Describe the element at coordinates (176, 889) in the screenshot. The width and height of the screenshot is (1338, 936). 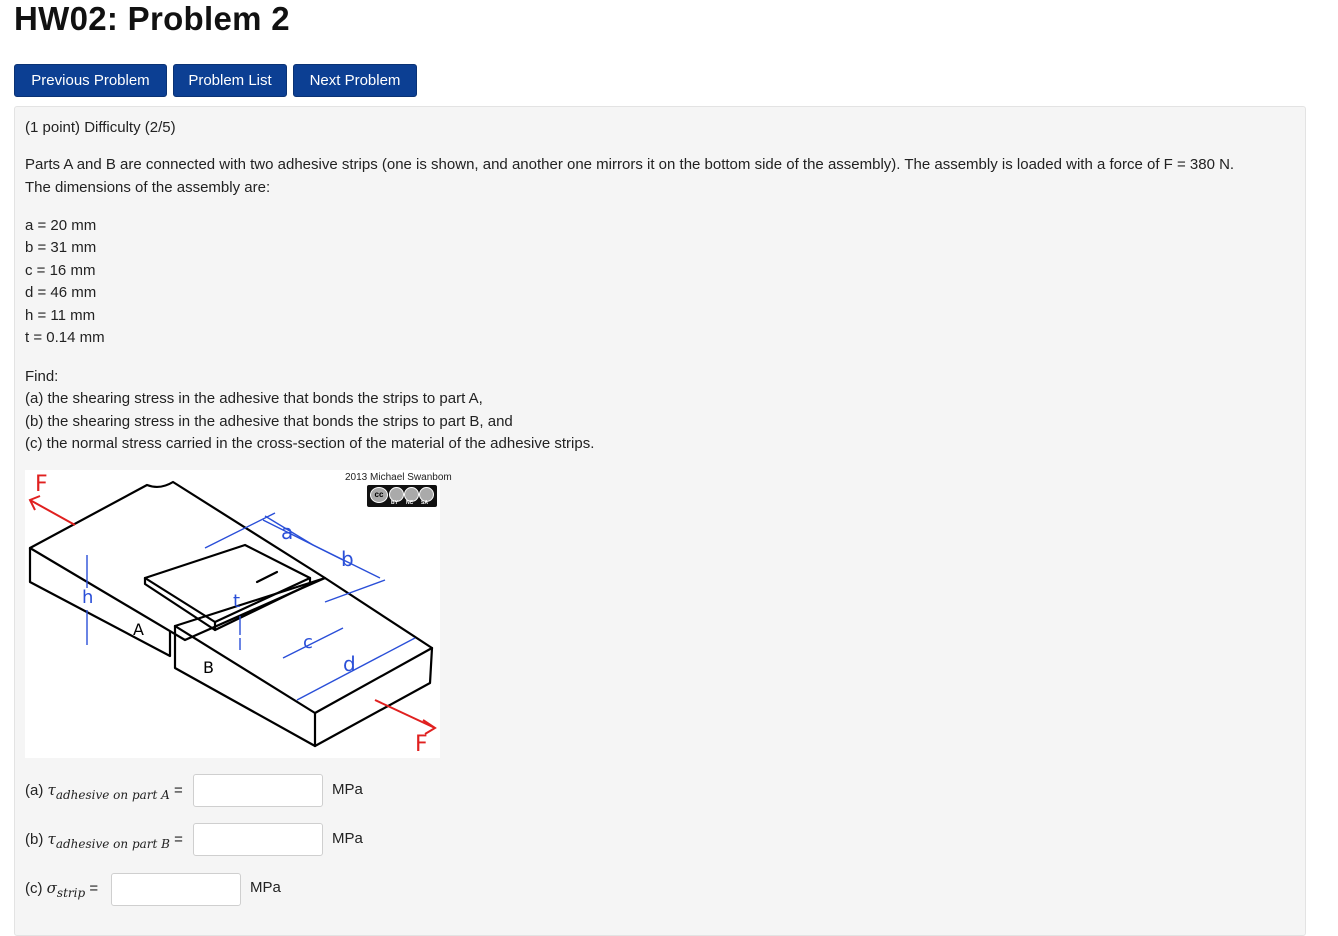
I see `answer-c-input` at that location.